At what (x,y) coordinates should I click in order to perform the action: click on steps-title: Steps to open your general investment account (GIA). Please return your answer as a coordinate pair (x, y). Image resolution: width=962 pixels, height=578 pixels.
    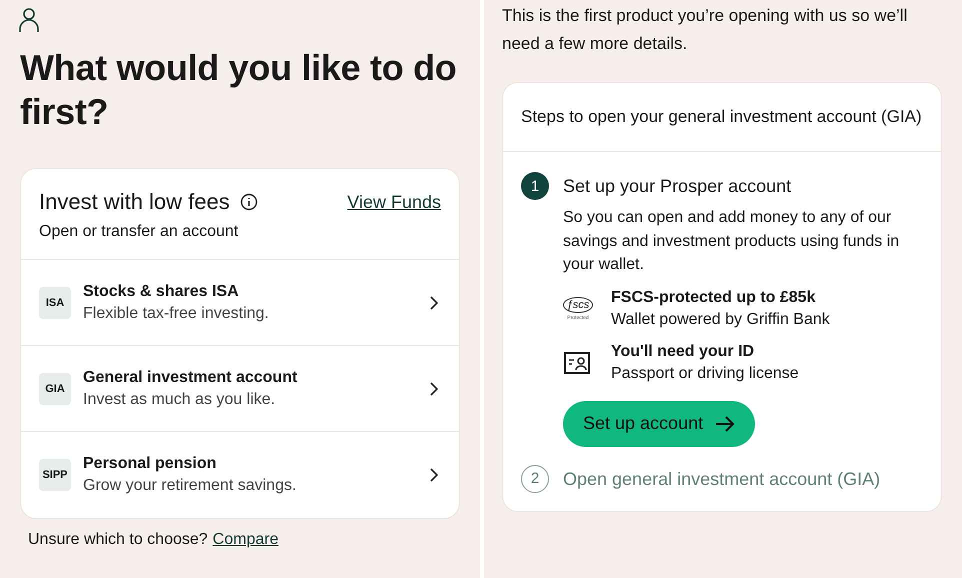
    Looking at the image, I should click on (722, 117).